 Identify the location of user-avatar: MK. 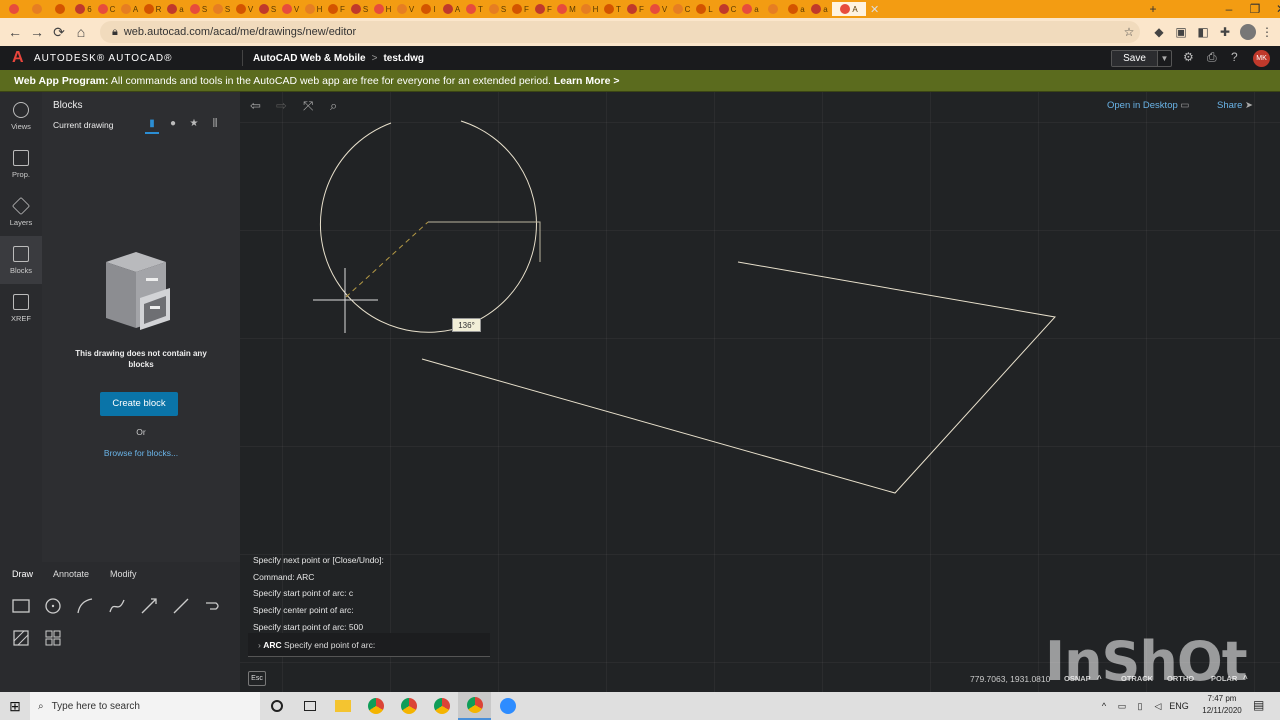
(1261, 58).